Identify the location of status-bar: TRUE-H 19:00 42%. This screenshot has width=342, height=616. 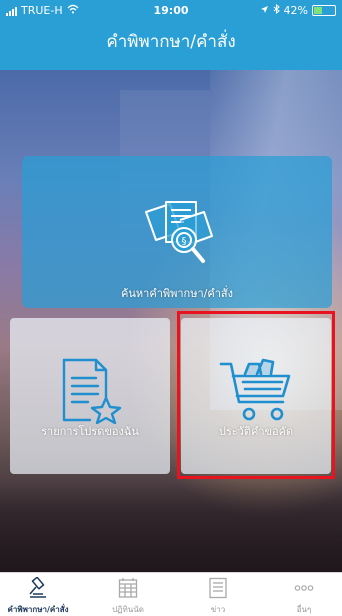
(171, 11).